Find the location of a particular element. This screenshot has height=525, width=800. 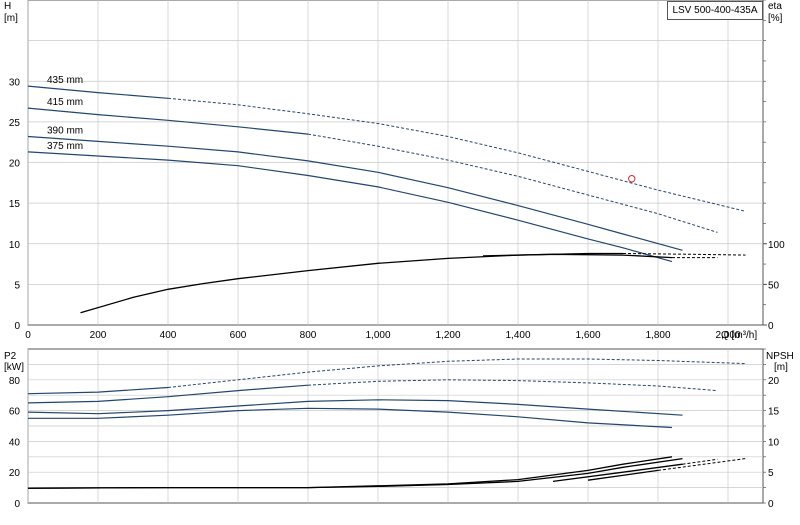

y-right-tick-label-top: 0 is located at coordinates (771, 326).